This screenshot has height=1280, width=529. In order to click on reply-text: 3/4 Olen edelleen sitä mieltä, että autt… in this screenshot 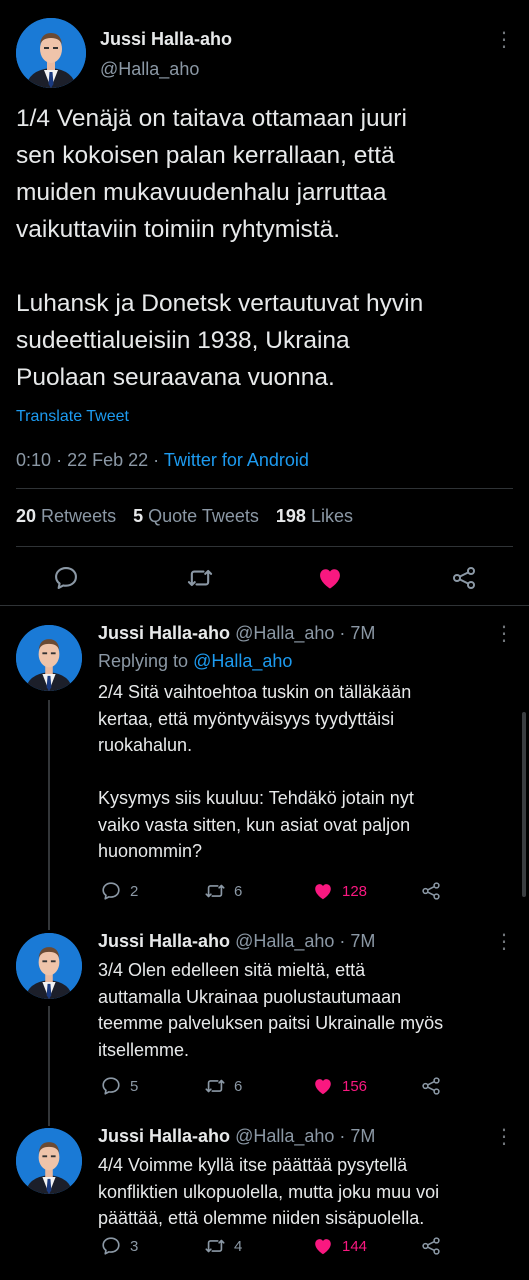, I will do `click(271, 1010)`.